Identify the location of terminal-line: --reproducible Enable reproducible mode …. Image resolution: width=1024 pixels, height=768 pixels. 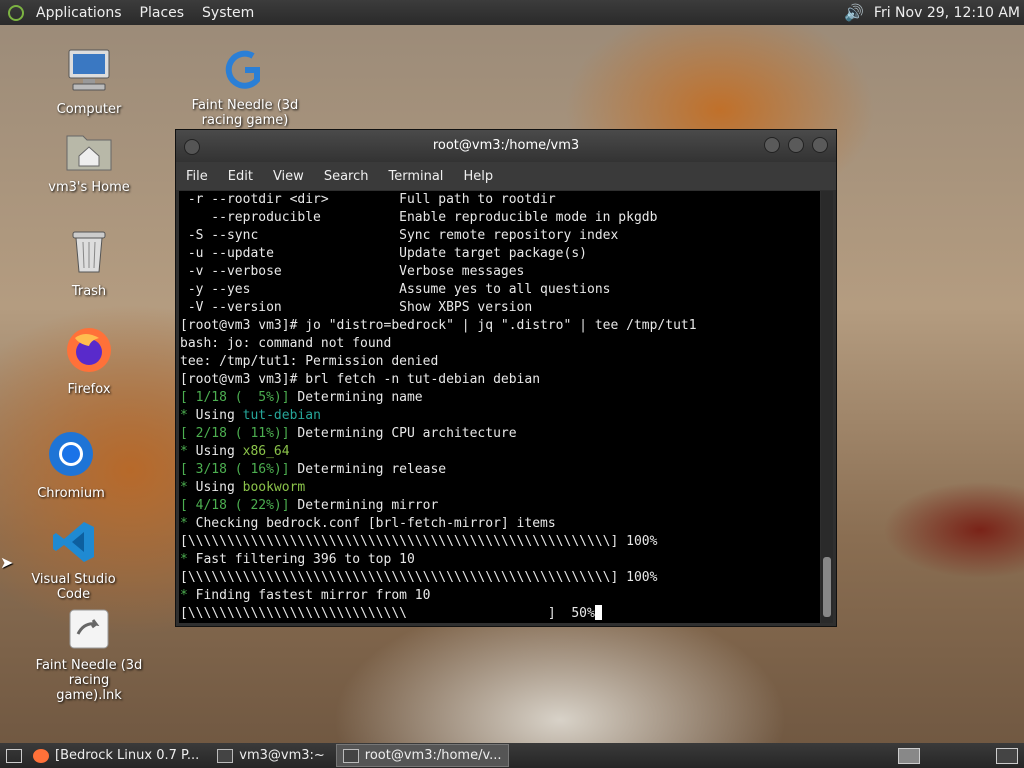
(500, 218).